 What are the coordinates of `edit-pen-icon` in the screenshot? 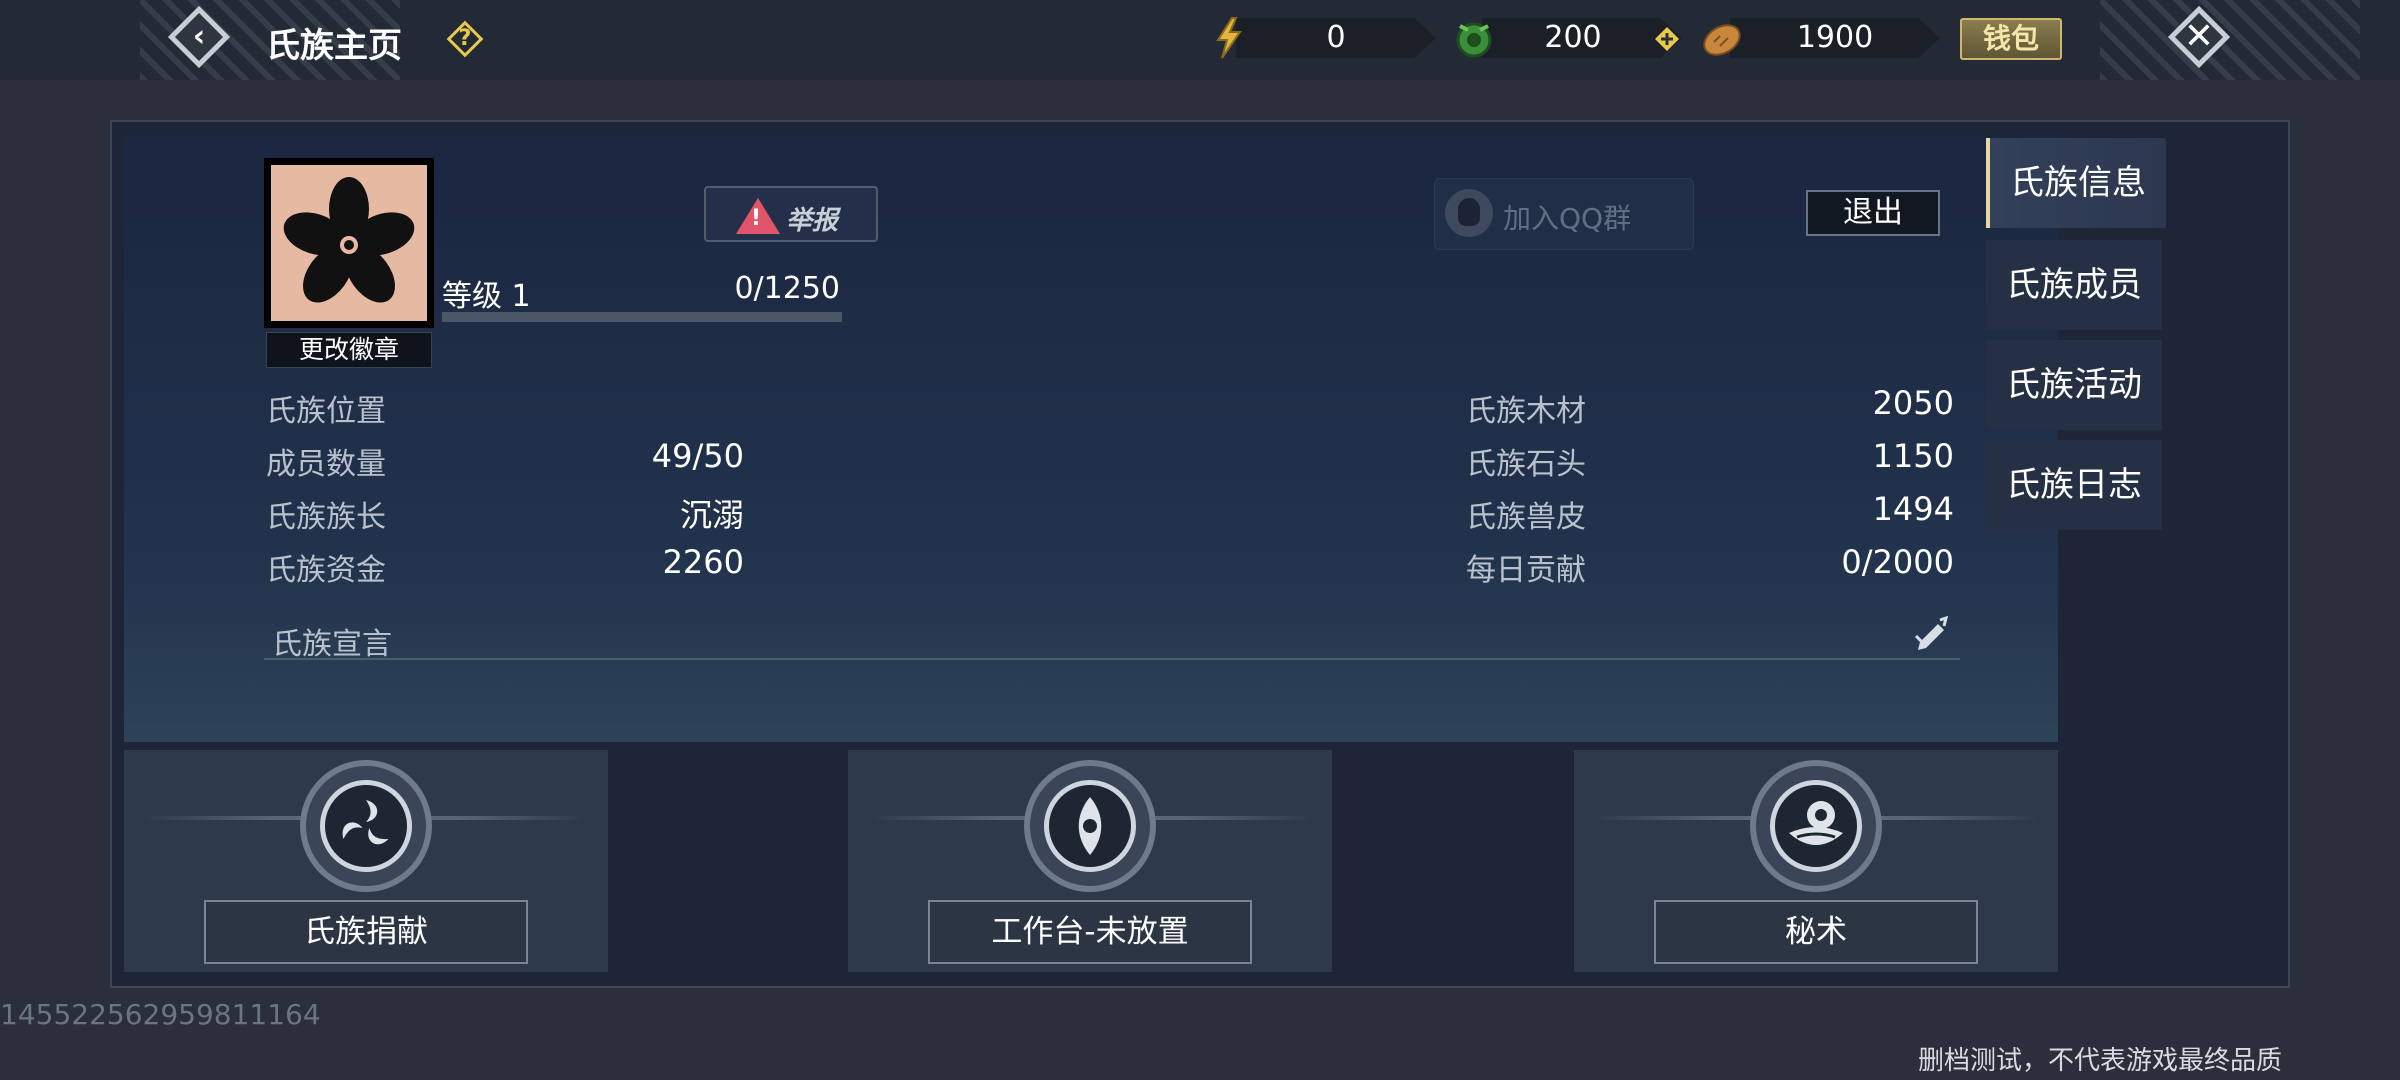 It's located at (1932, 632).